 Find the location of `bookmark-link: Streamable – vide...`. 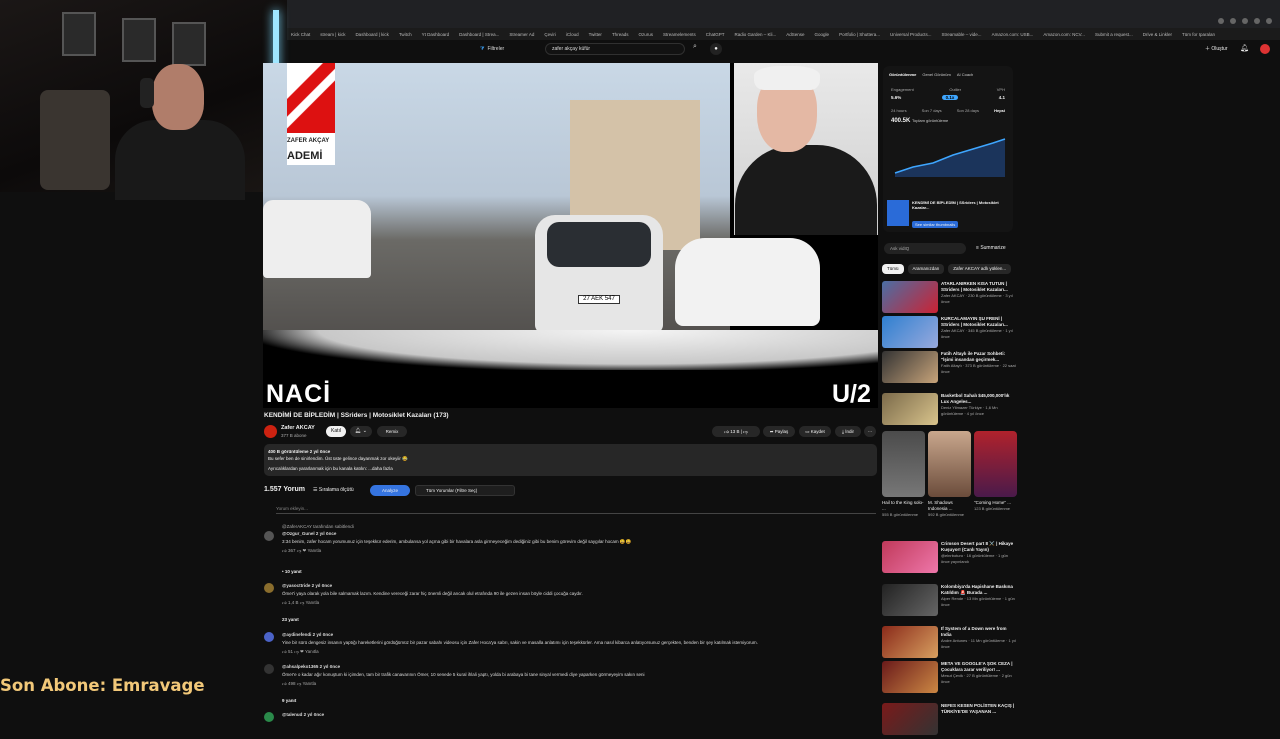

bookmark-link: Streamable – vide... is located at coordinates (962, 34).